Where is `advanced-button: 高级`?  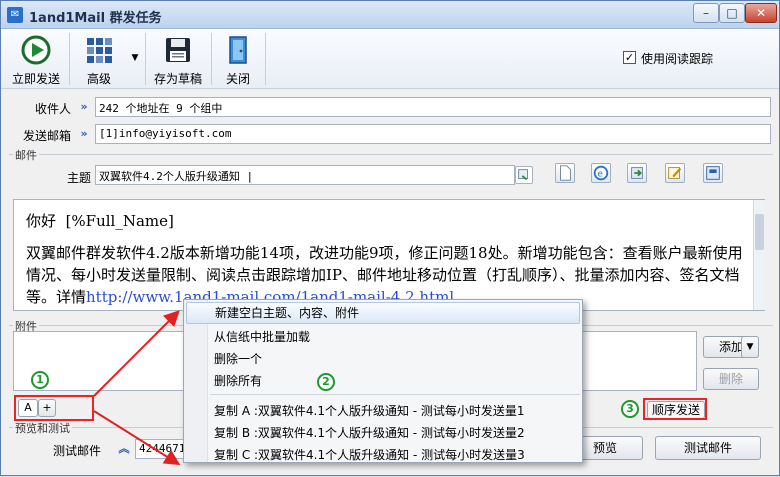
advanced-button: 高级 is located at coordinates (99, 59).